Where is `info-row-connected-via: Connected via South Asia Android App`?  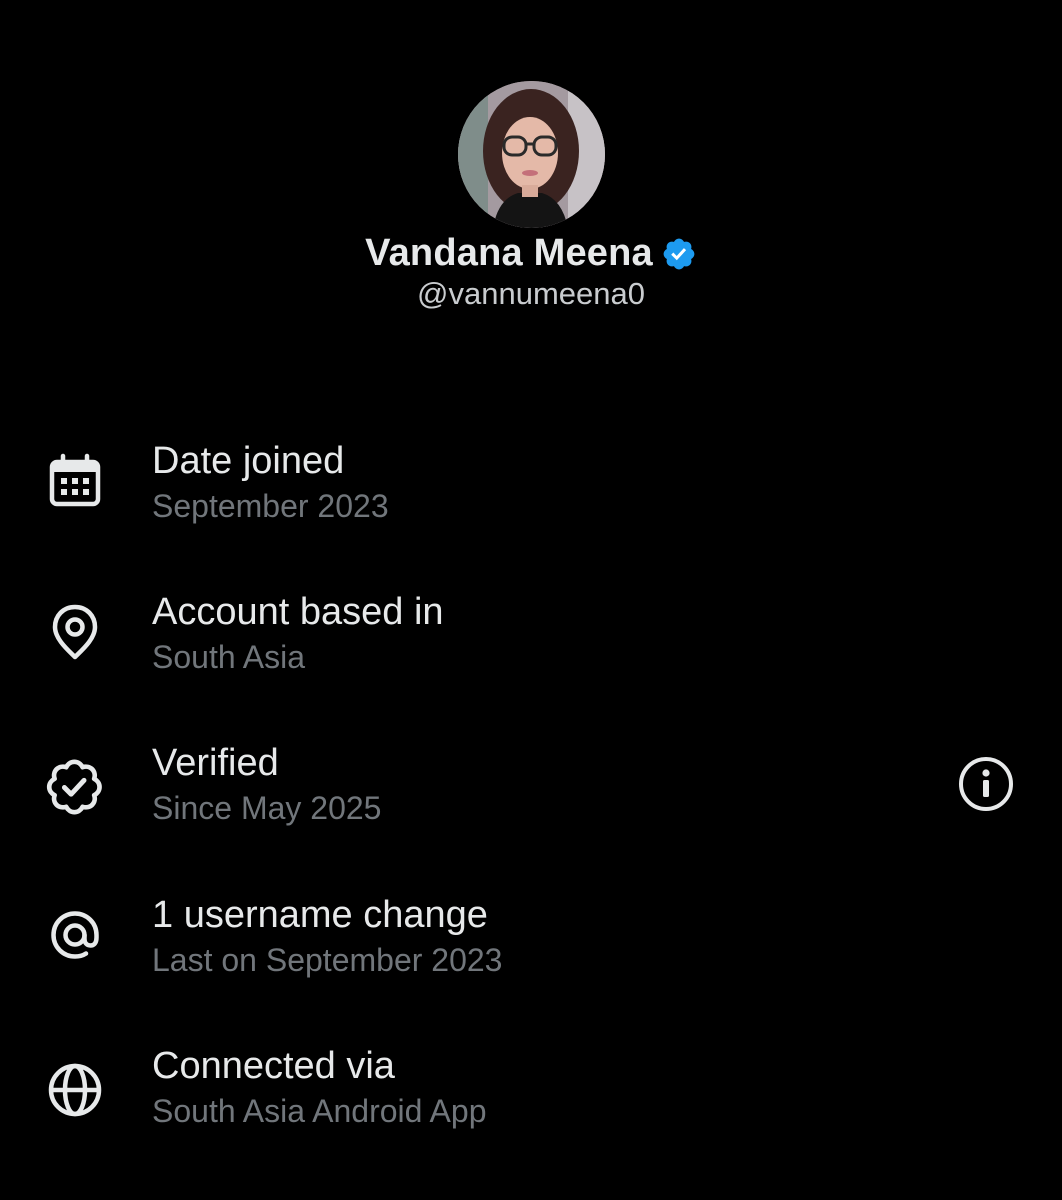
info-row-connected-via: Connected via South Asia Android App is located at coordinates (531, 1100).